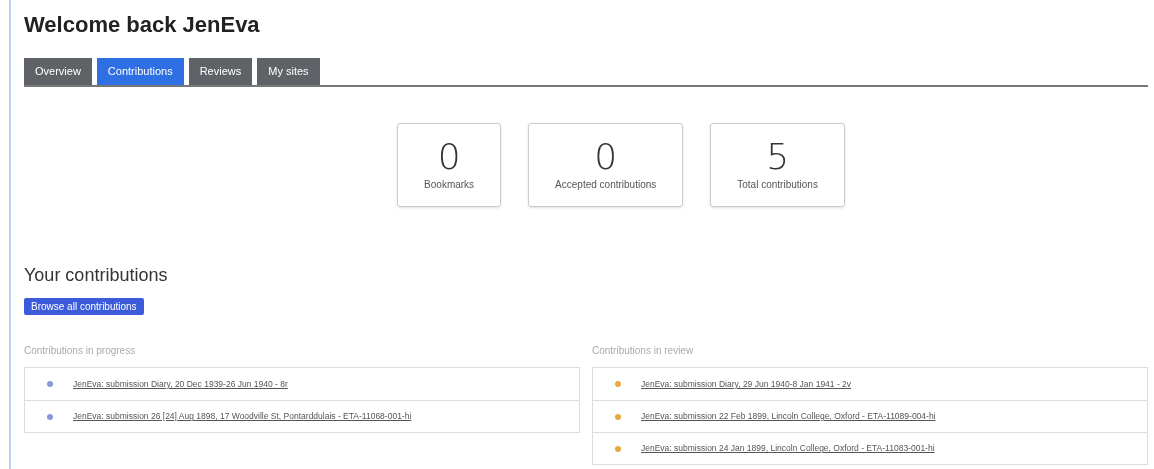  What do you see at coordinates (788, 448) in the screenshot?
I see `contribution-link: JenEva: submission 24 Jan 1899, Lincoln College, Oxford - ETA-11083-001-hi` at bounding box center [788, 448].